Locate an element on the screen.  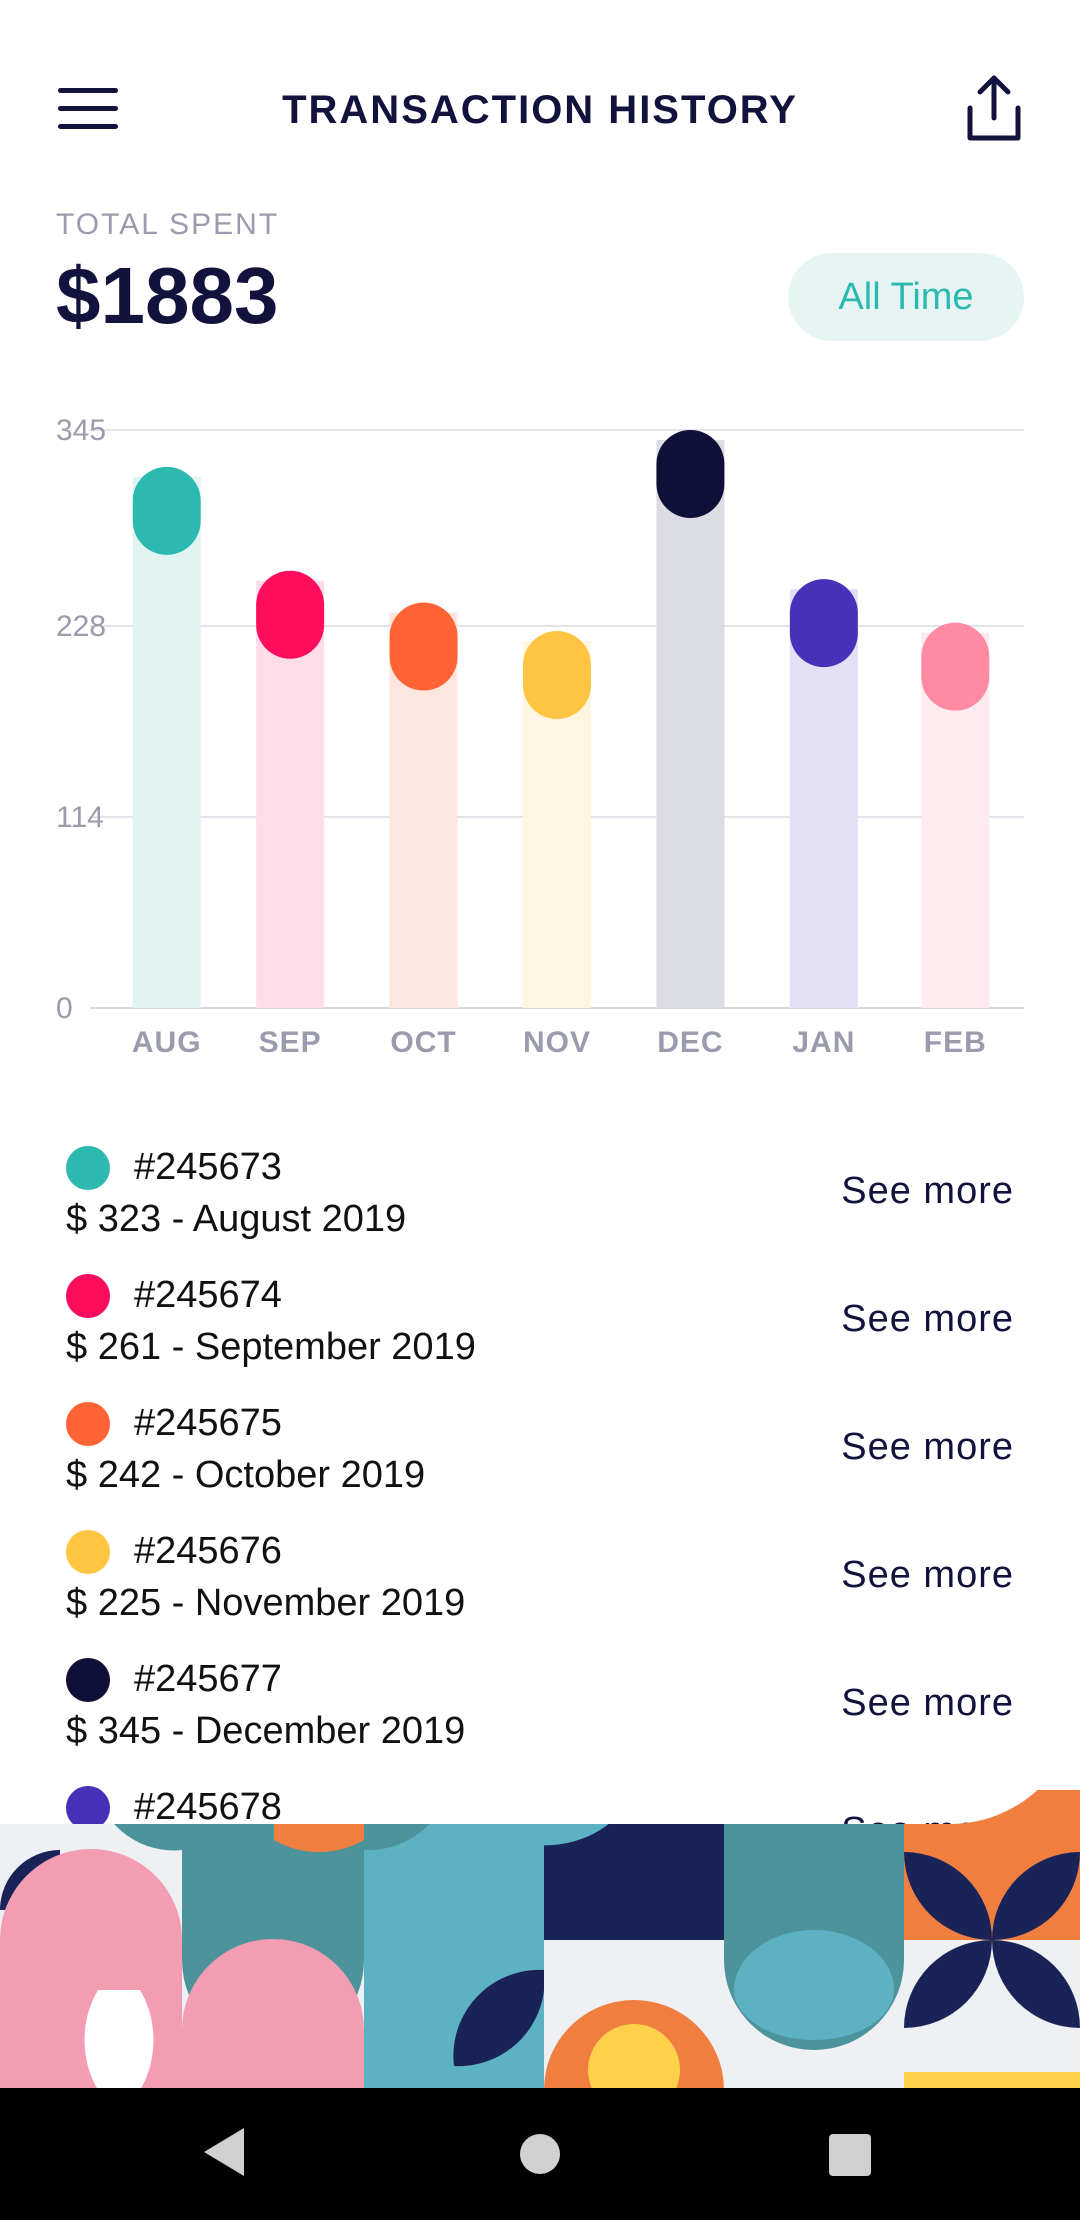
x-tick-label: SEP is located at coordinates (290, 1042).